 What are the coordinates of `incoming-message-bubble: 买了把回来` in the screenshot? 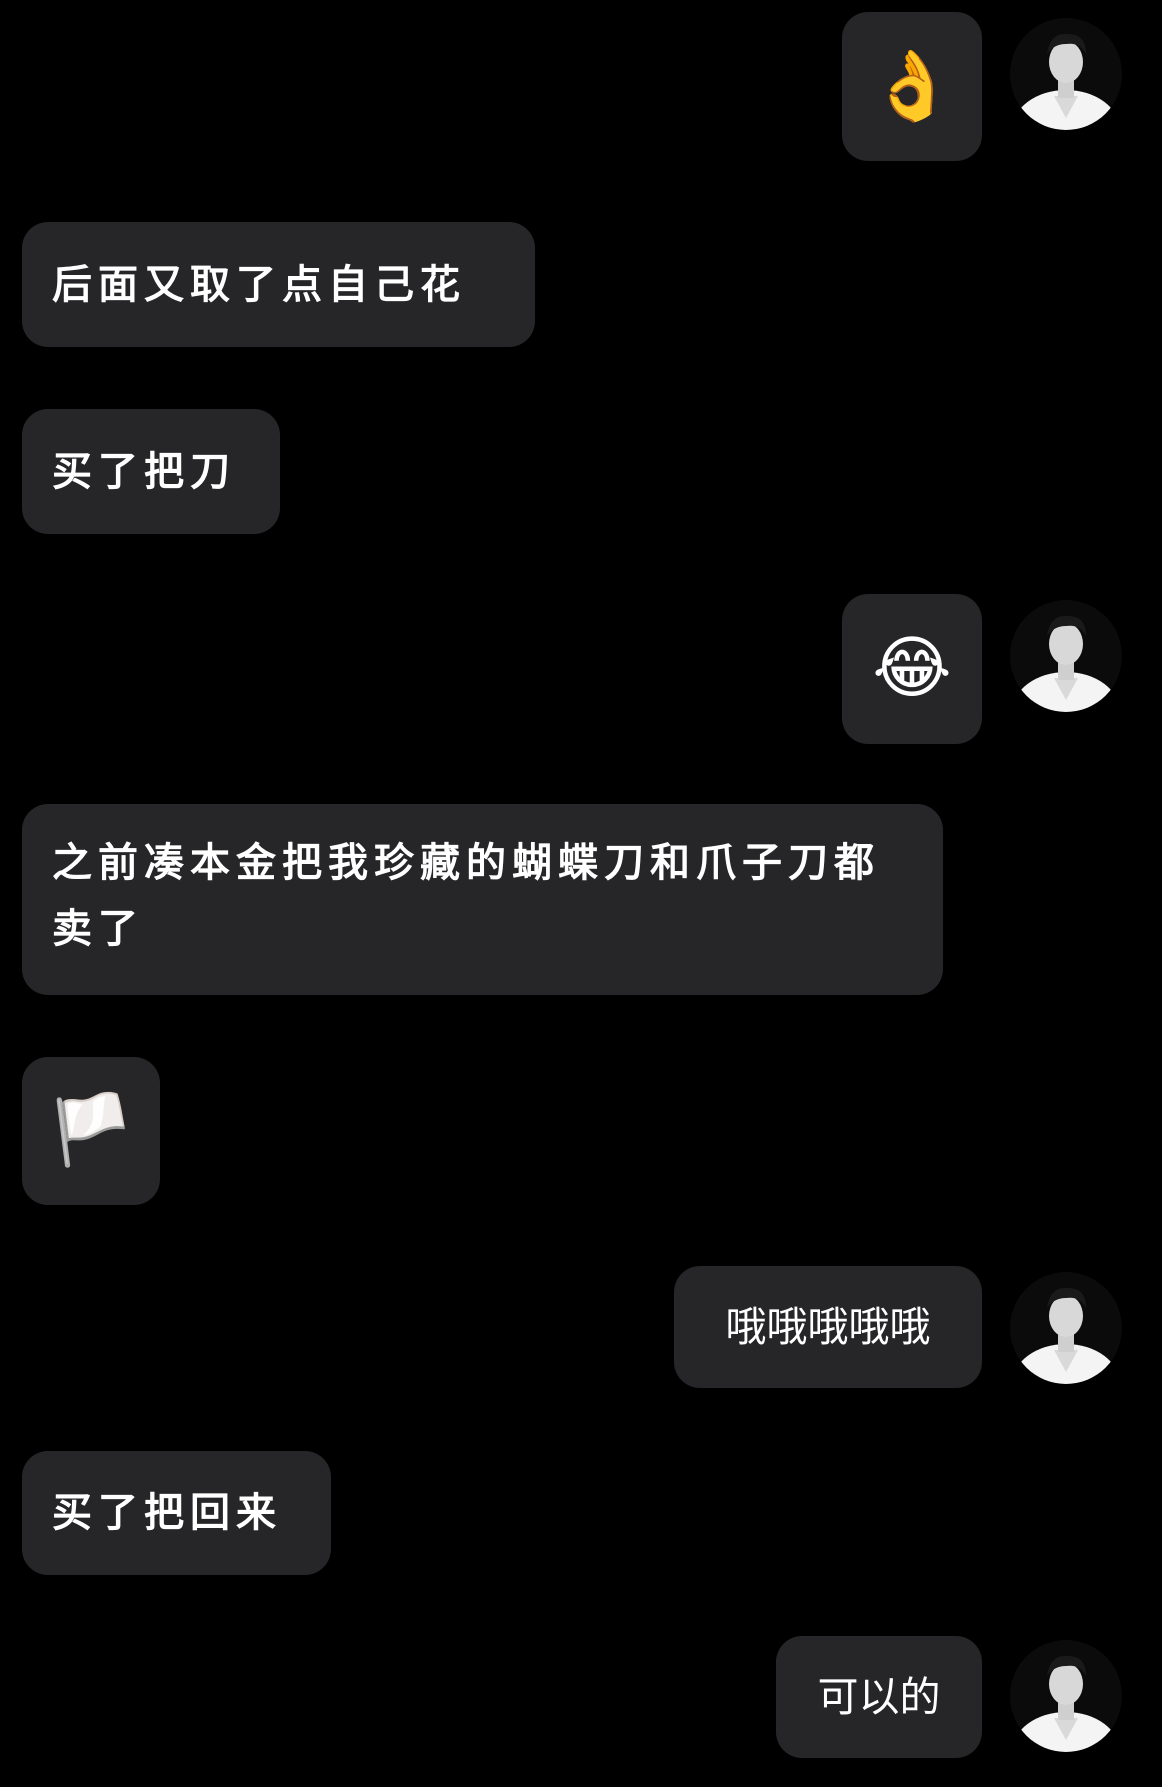 It's located at (176, 1513).